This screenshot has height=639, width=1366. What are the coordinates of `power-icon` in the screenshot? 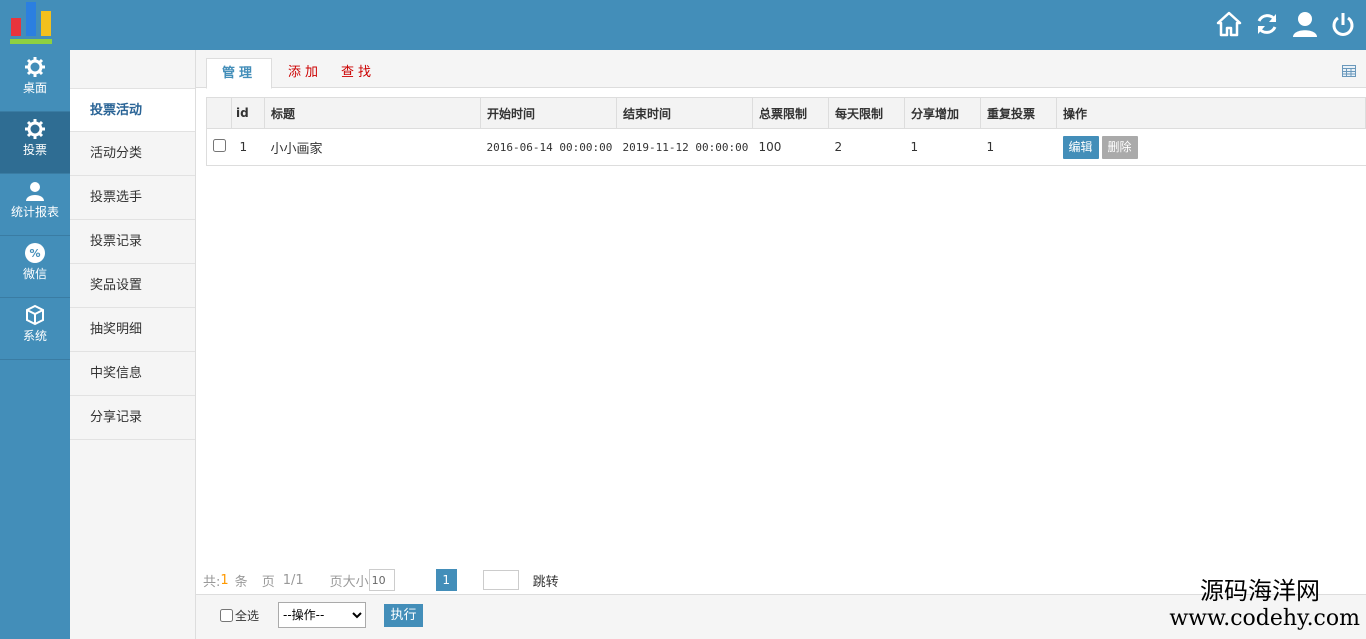 It's located at (1343, 24).